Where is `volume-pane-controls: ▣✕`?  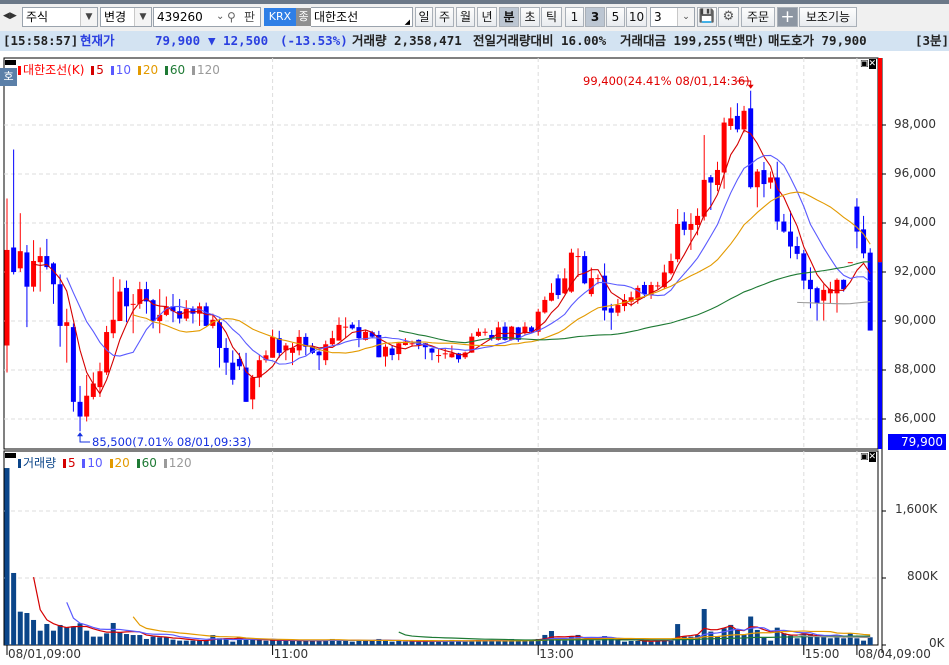
volume-pane-controls: ▣✕ is located at coordinates (868, 457).